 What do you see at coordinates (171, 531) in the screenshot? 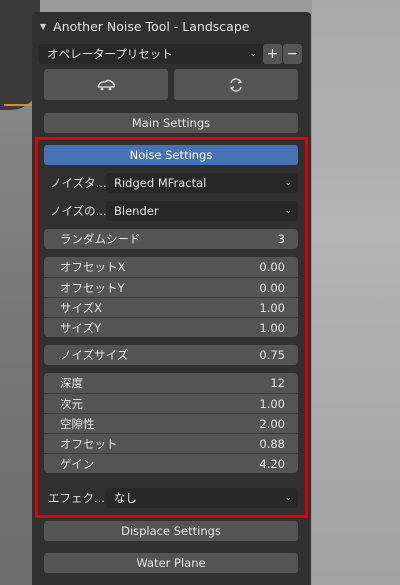
I see `displace-settings-button: Displace Settings` at bounding box center [171, 531].